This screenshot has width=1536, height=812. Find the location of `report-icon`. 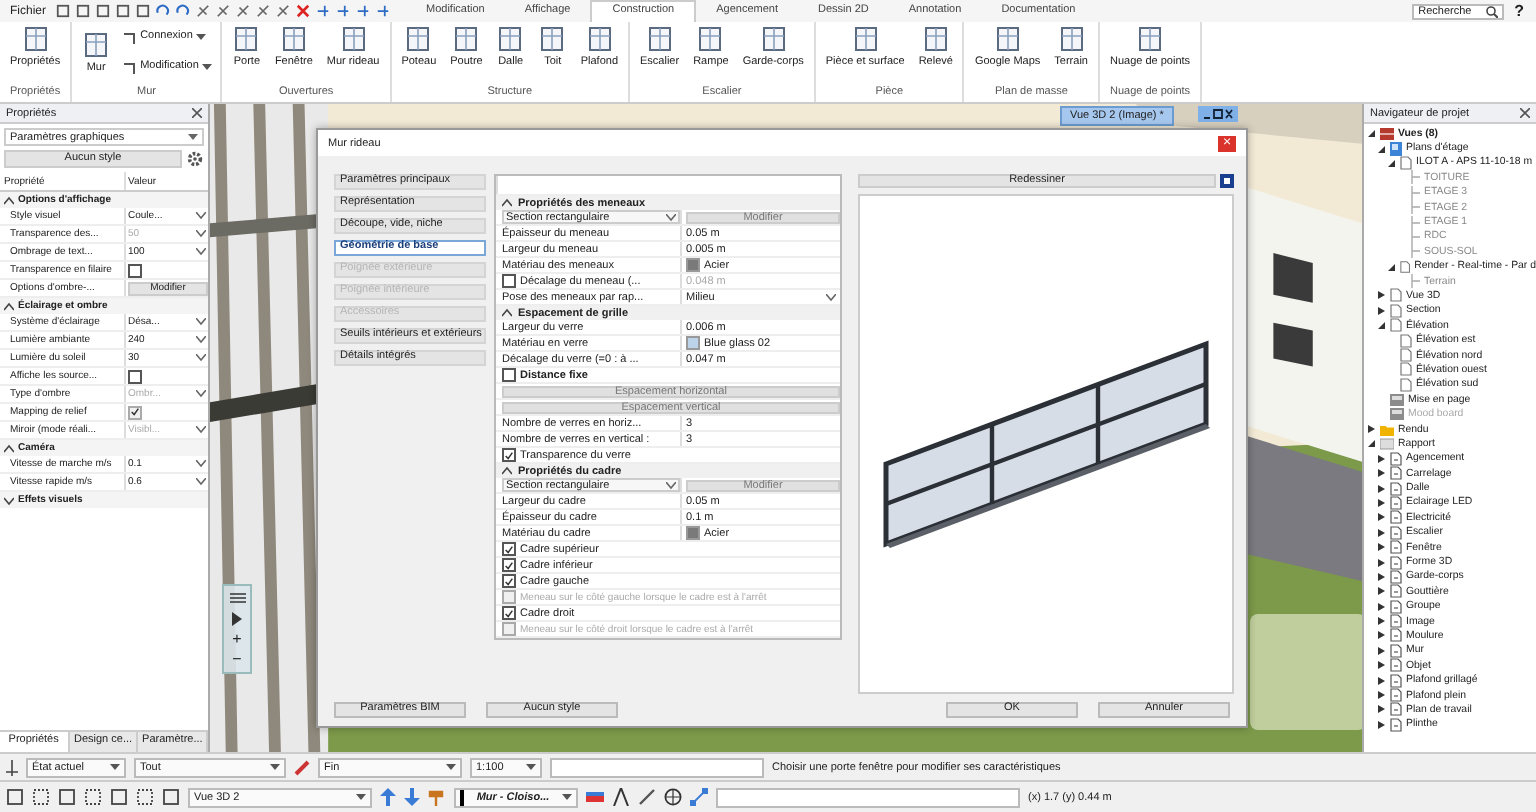

report-icon is located at coordinates (1387, 443).